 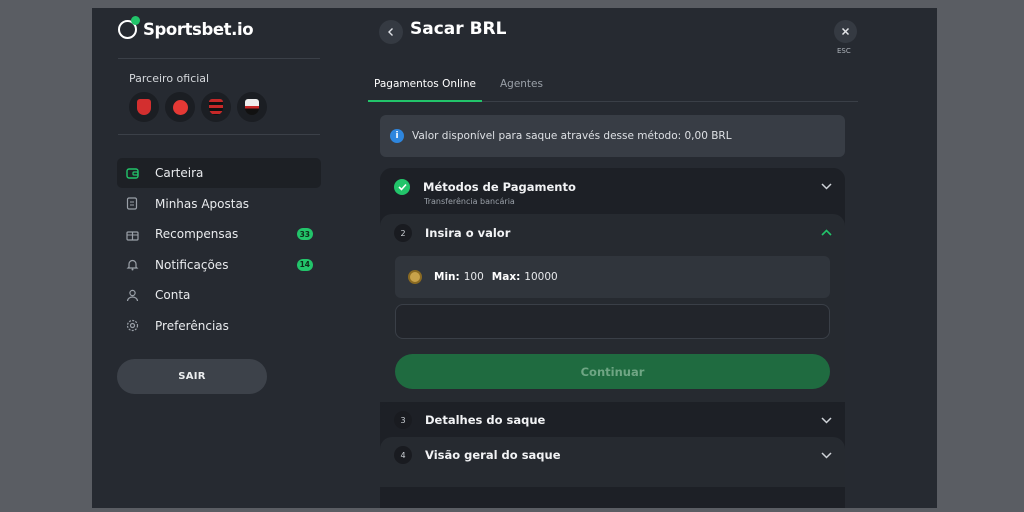 I want to click on arsenal-crest-icon, so click(x=144, y=107).